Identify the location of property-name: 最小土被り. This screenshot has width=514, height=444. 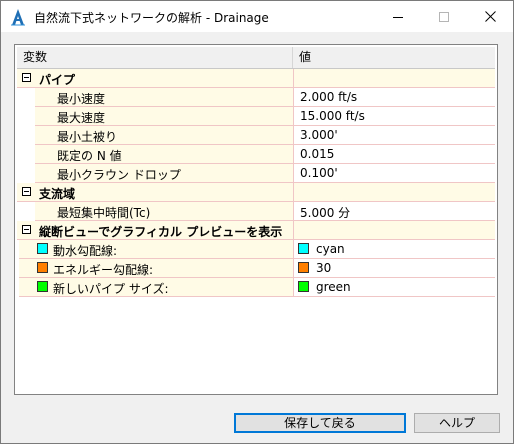
(87, 137).